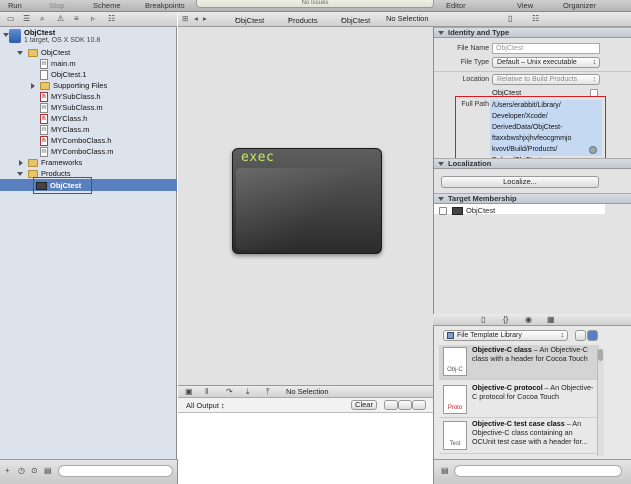 The image size is (631, 484). I want to click on executable-icon, so click(457, 211).